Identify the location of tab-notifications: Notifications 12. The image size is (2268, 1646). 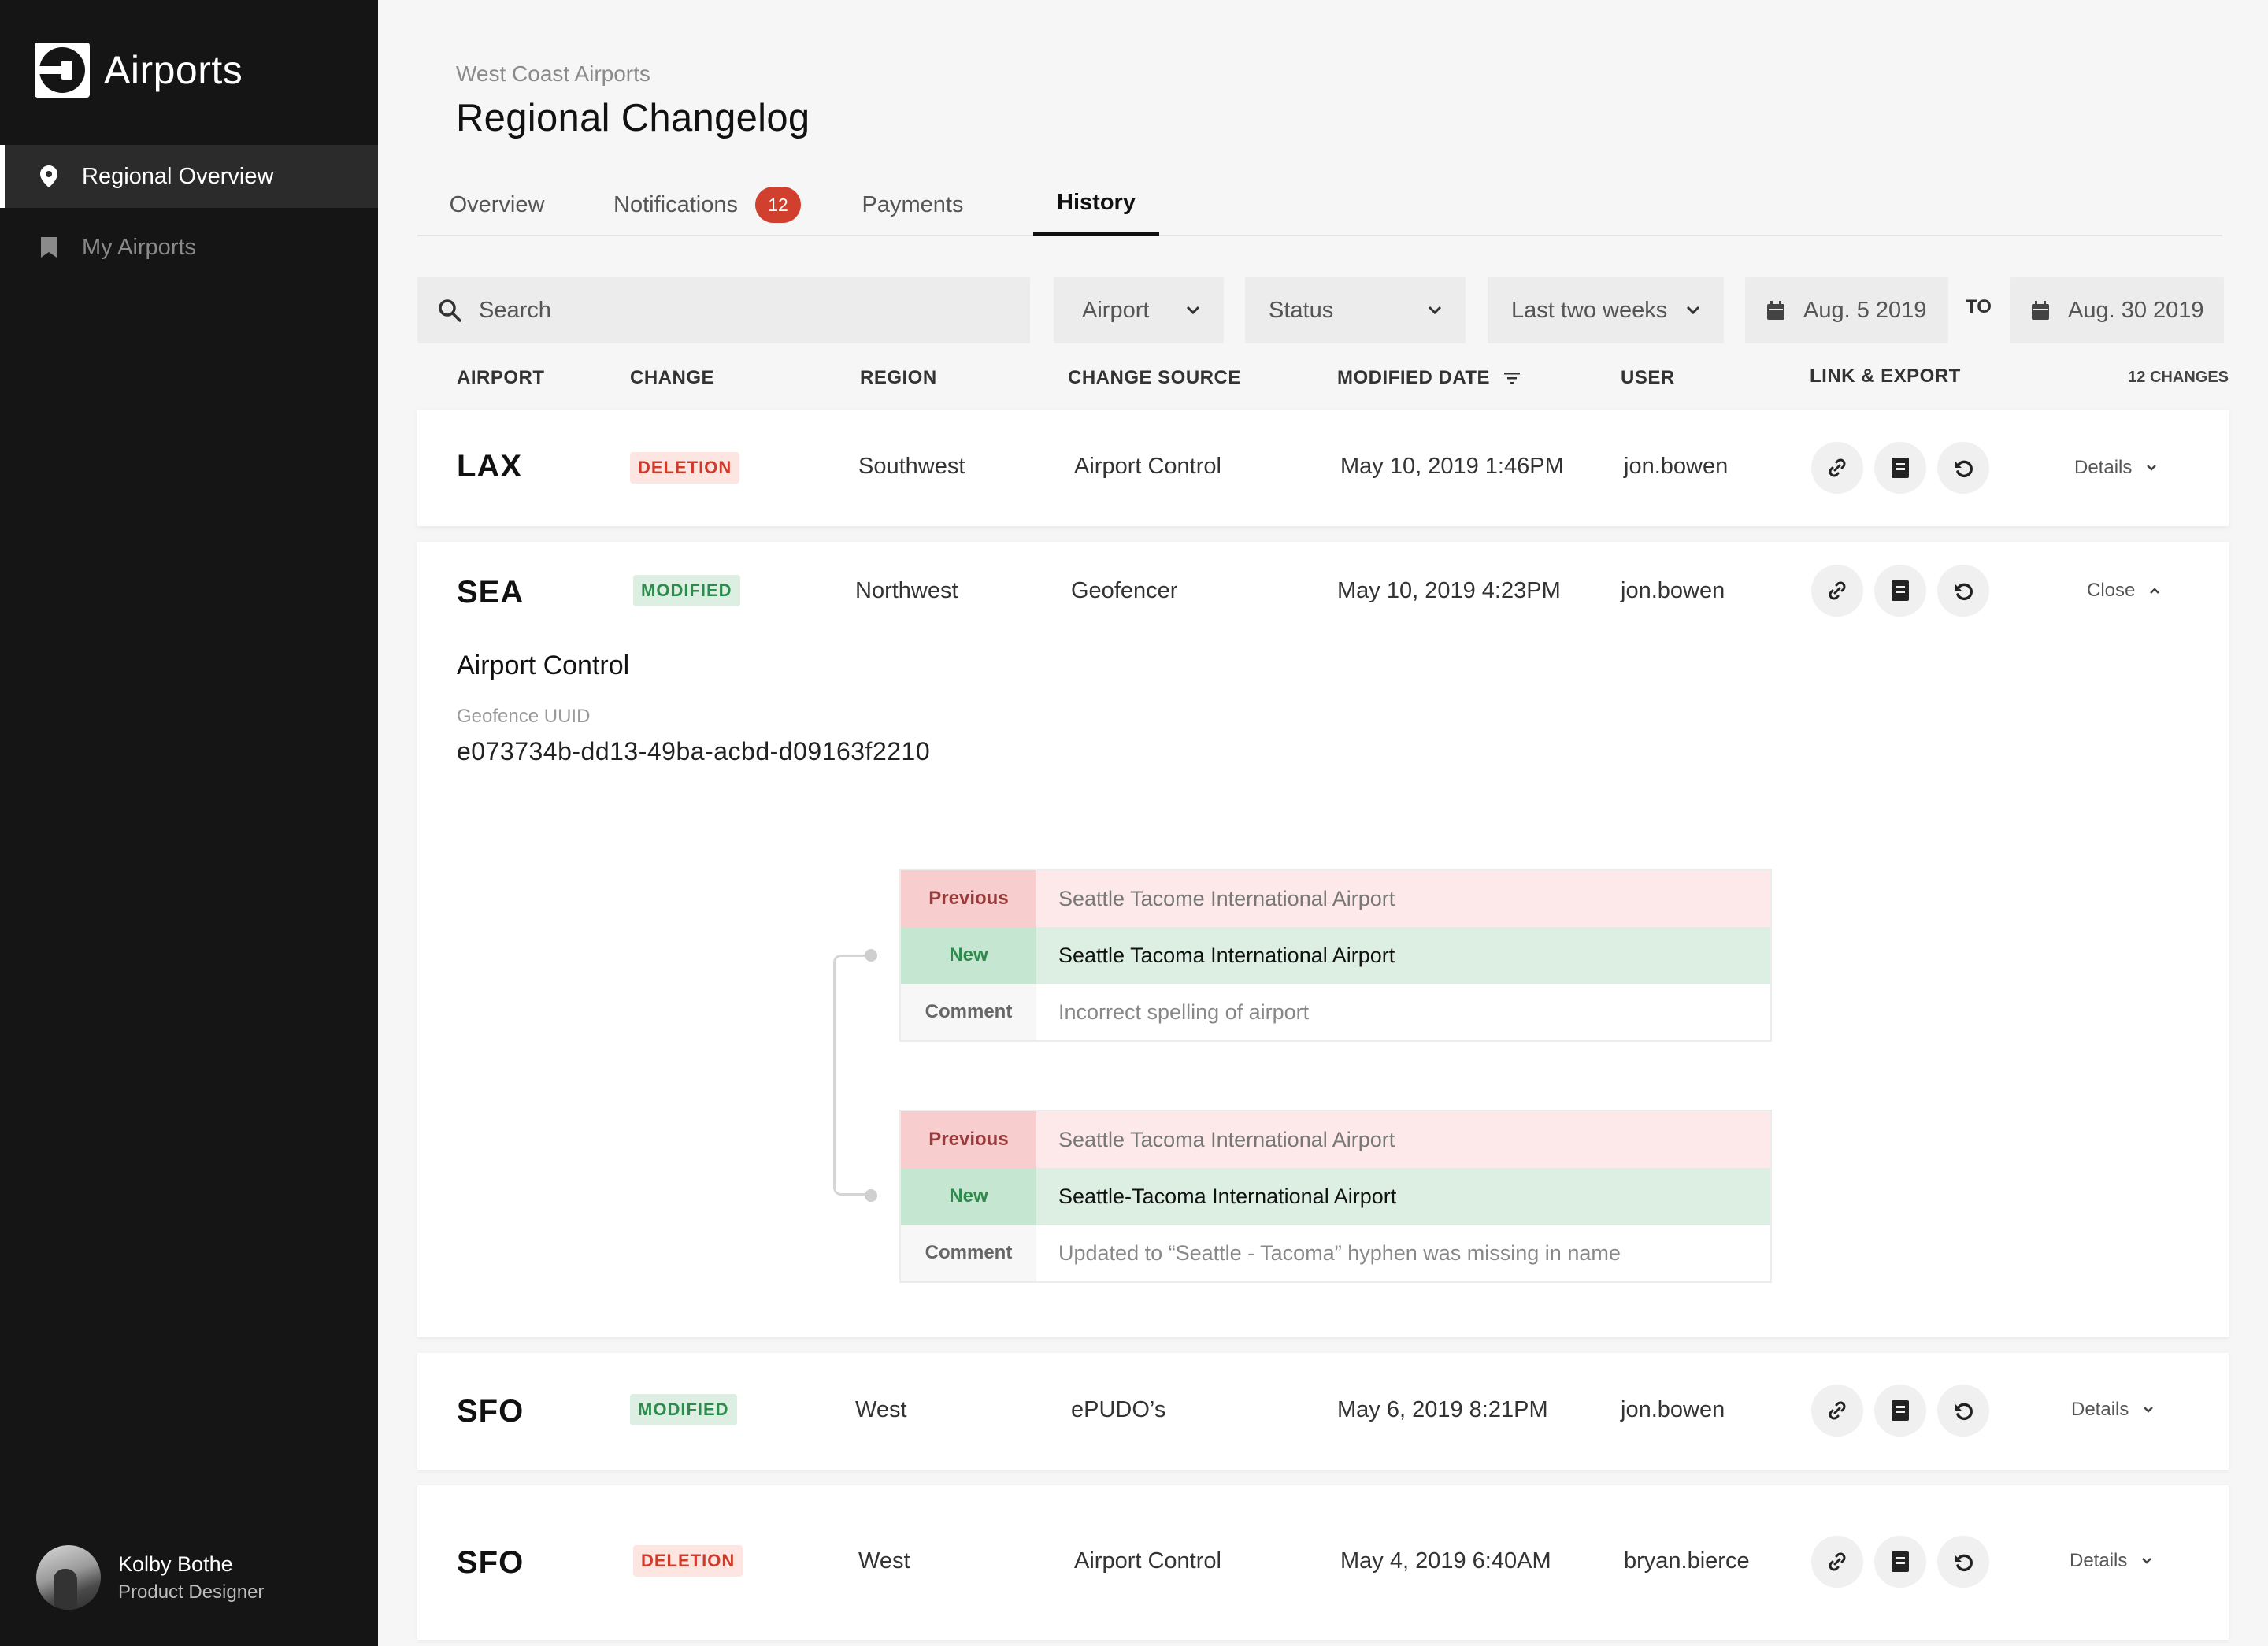
(707, 205).